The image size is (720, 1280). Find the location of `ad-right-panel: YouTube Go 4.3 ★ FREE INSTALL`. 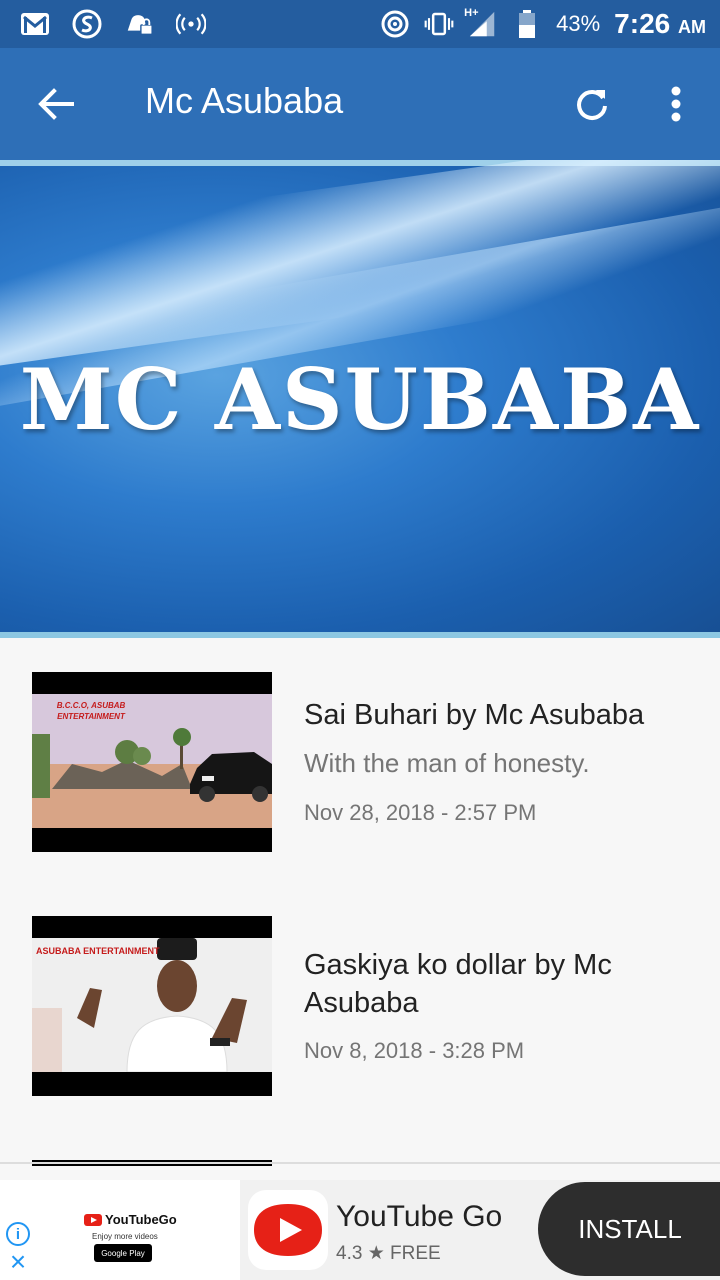

ad-right-panel: YouTube Go 4.3 ★ FREE INSTALL is located at coordinates (480, 1230).